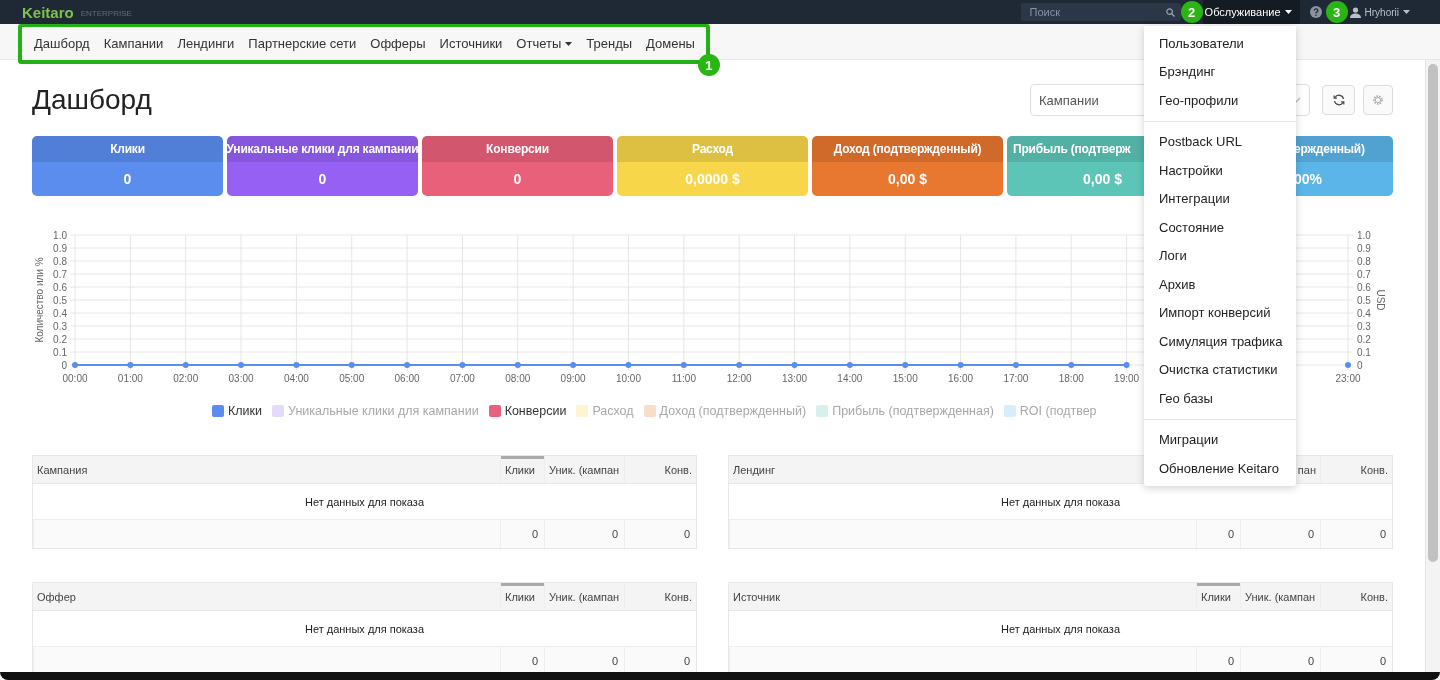 The width and height of the screenshot is (1440, 680). What do you see at coordinates (1220, 141) in the screenshot?
I see `menu-item: Postback URL` at bounding box center [1220, 141].